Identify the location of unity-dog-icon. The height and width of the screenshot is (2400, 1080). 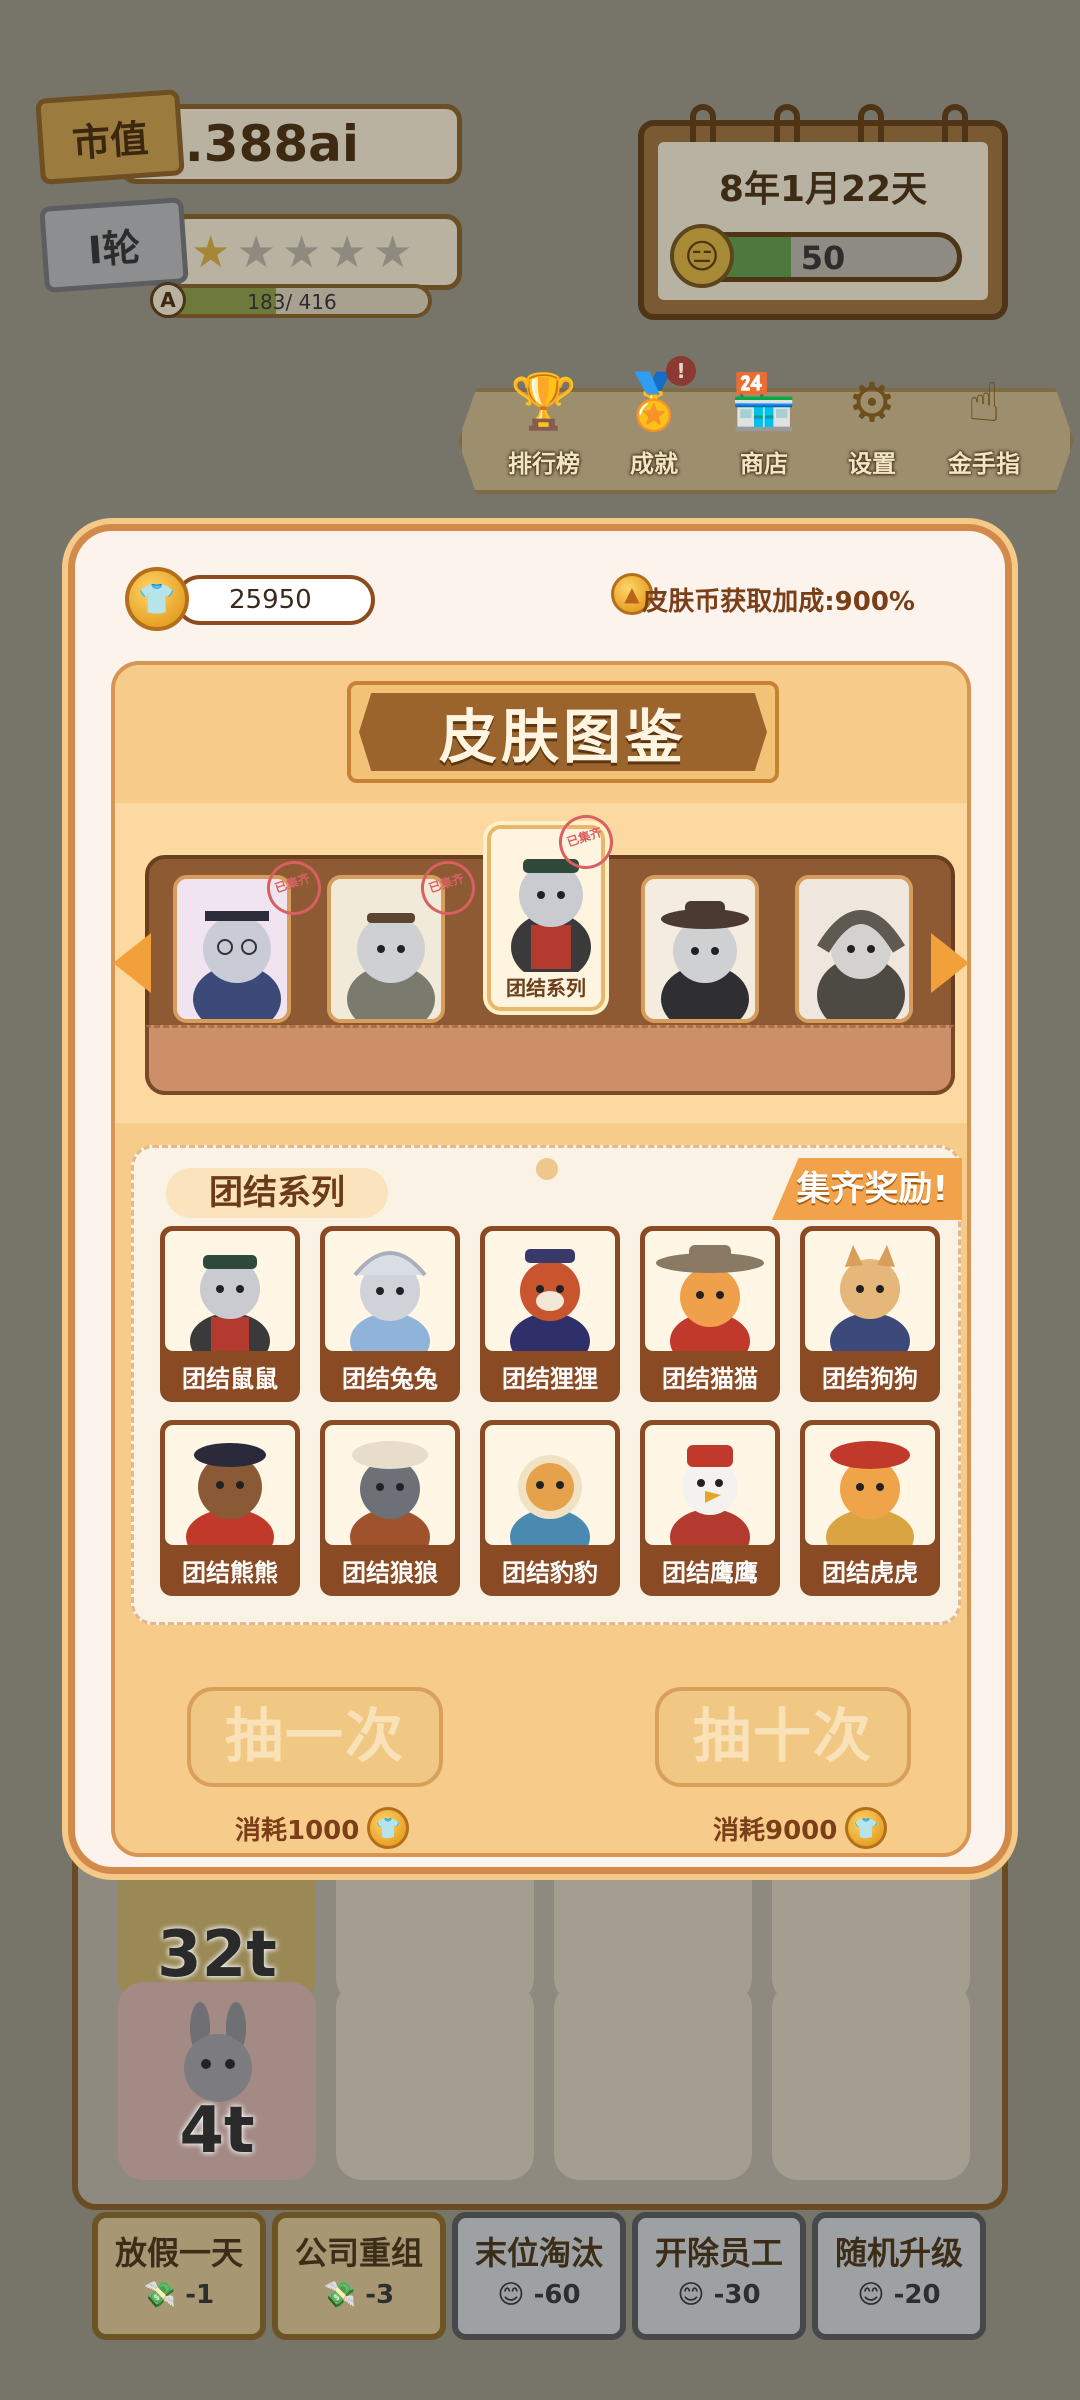
(870, 1298).